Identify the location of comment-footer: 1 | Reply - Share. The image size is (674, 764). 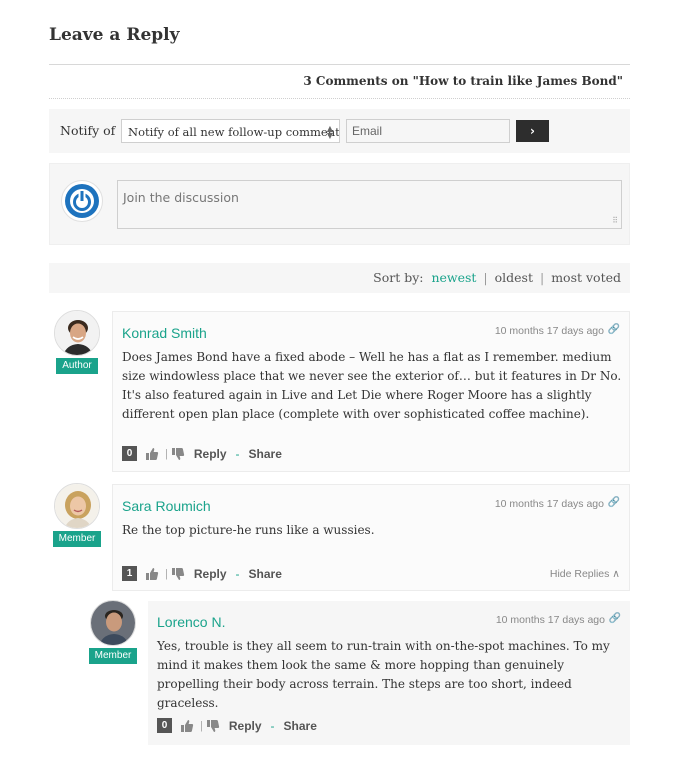
(202, 573).